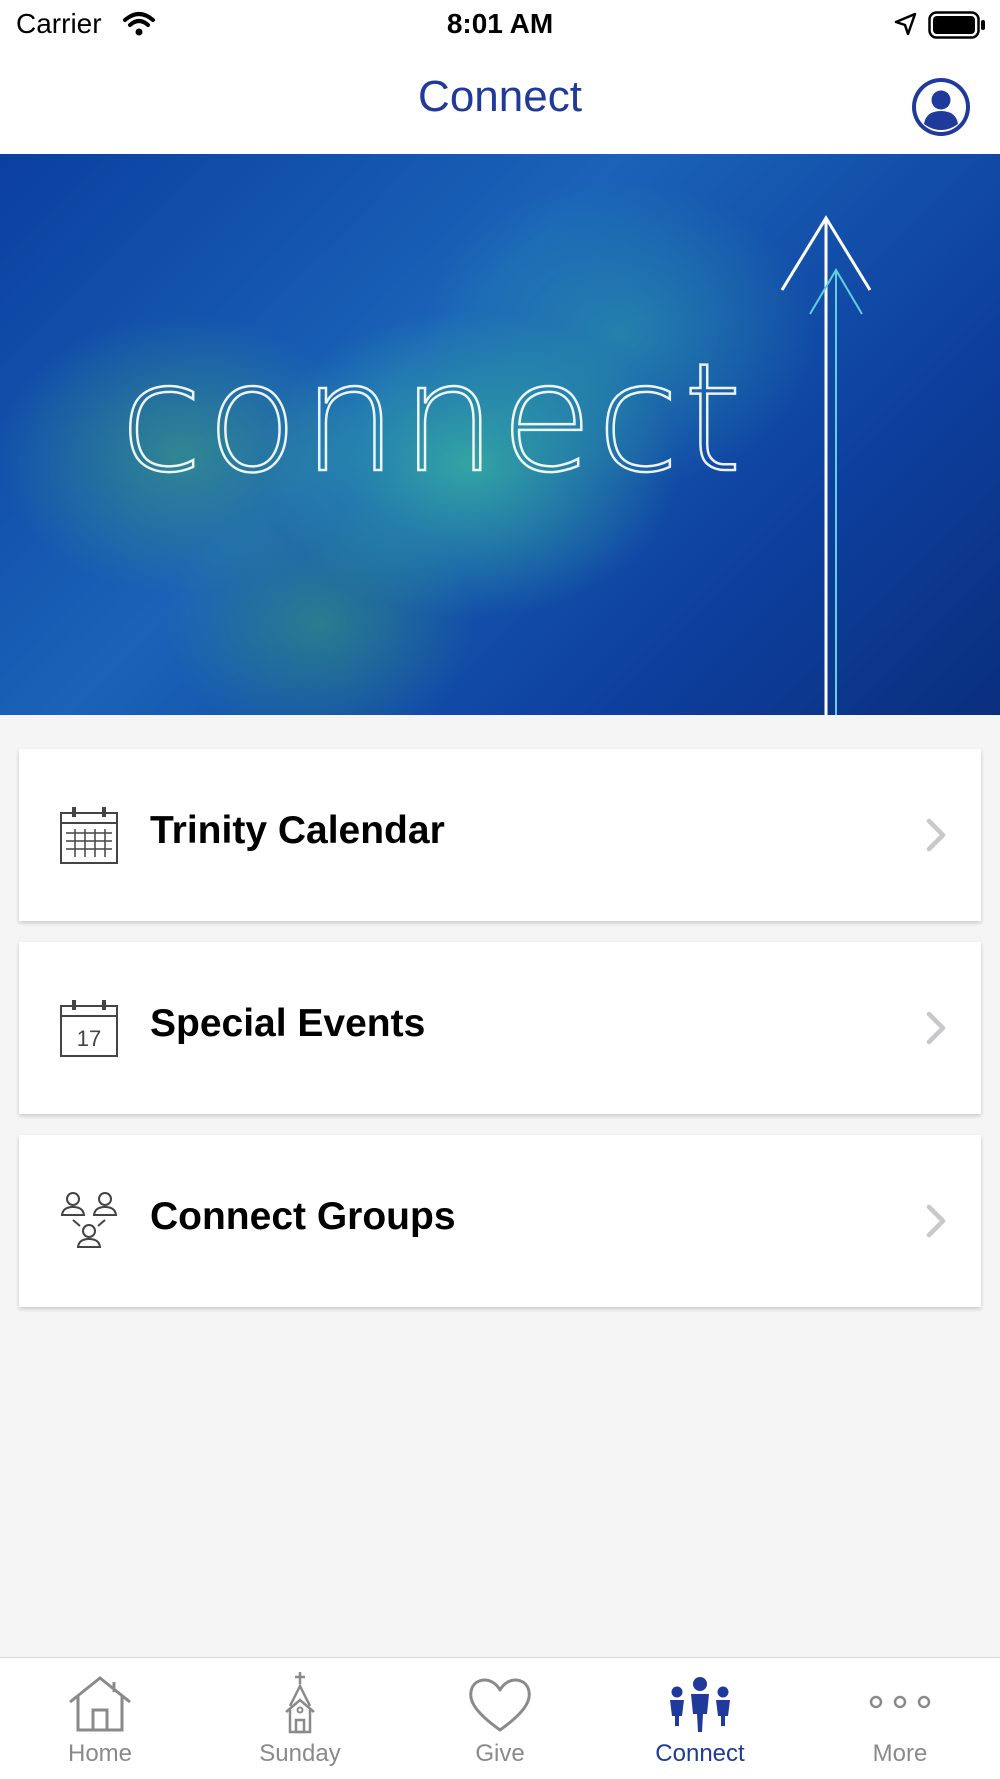 The image size is (1000, 1779). What do you see at coordinates (300, 1753) in the screenshot?
I see `tab-label: Sunday` at bounding box center [300, 1753].